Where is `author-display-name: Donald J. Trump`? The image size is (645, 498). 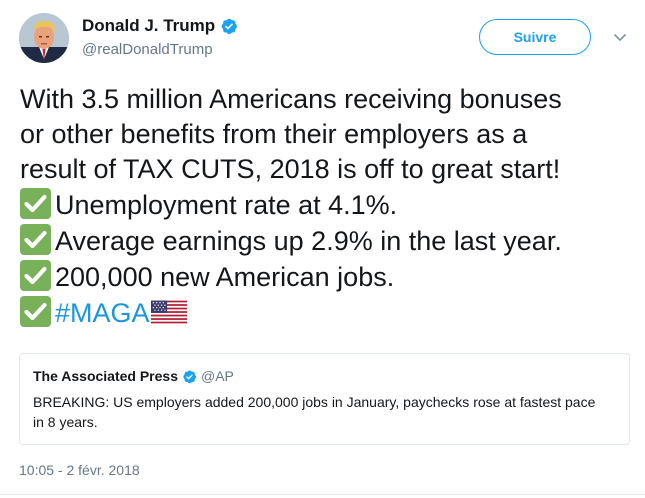 author-display-name: Donald J. Trump is located at coordinates (148, 26).